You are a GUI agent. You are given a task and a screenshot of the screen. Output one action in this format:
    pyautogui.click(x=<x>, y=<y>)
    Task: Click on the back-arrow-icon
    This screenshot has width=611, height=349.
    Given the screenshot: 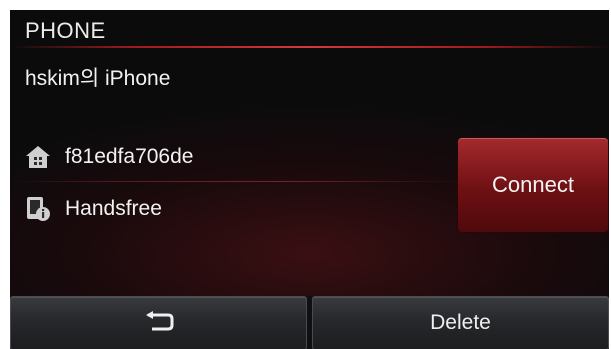 What is the action you would take?
    pyautogui.click(x=159, y=321)
    